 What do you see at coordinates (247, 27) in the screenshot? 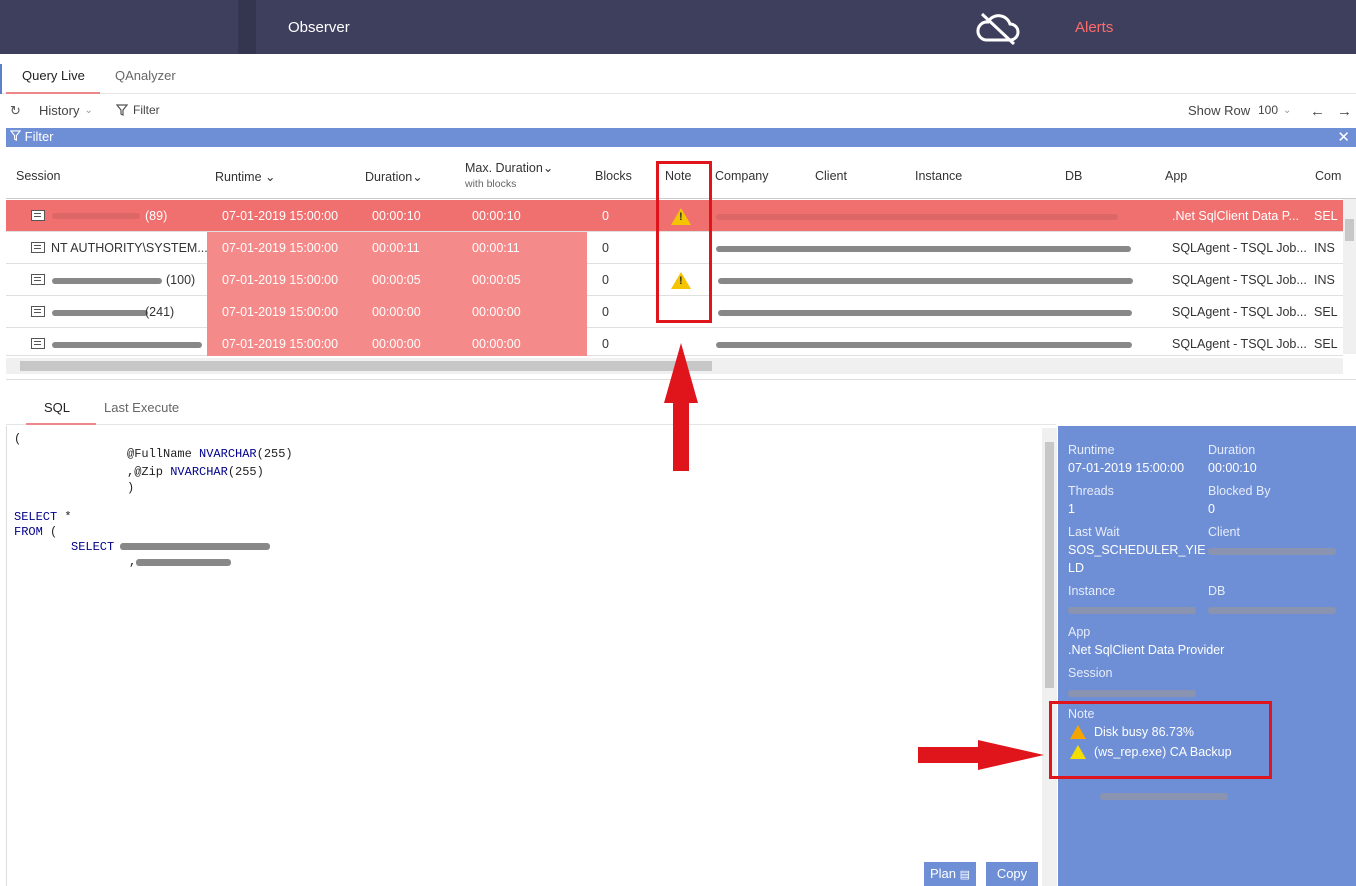
I see `sidebar-toggle-strip` at bounding box center [247, 27].